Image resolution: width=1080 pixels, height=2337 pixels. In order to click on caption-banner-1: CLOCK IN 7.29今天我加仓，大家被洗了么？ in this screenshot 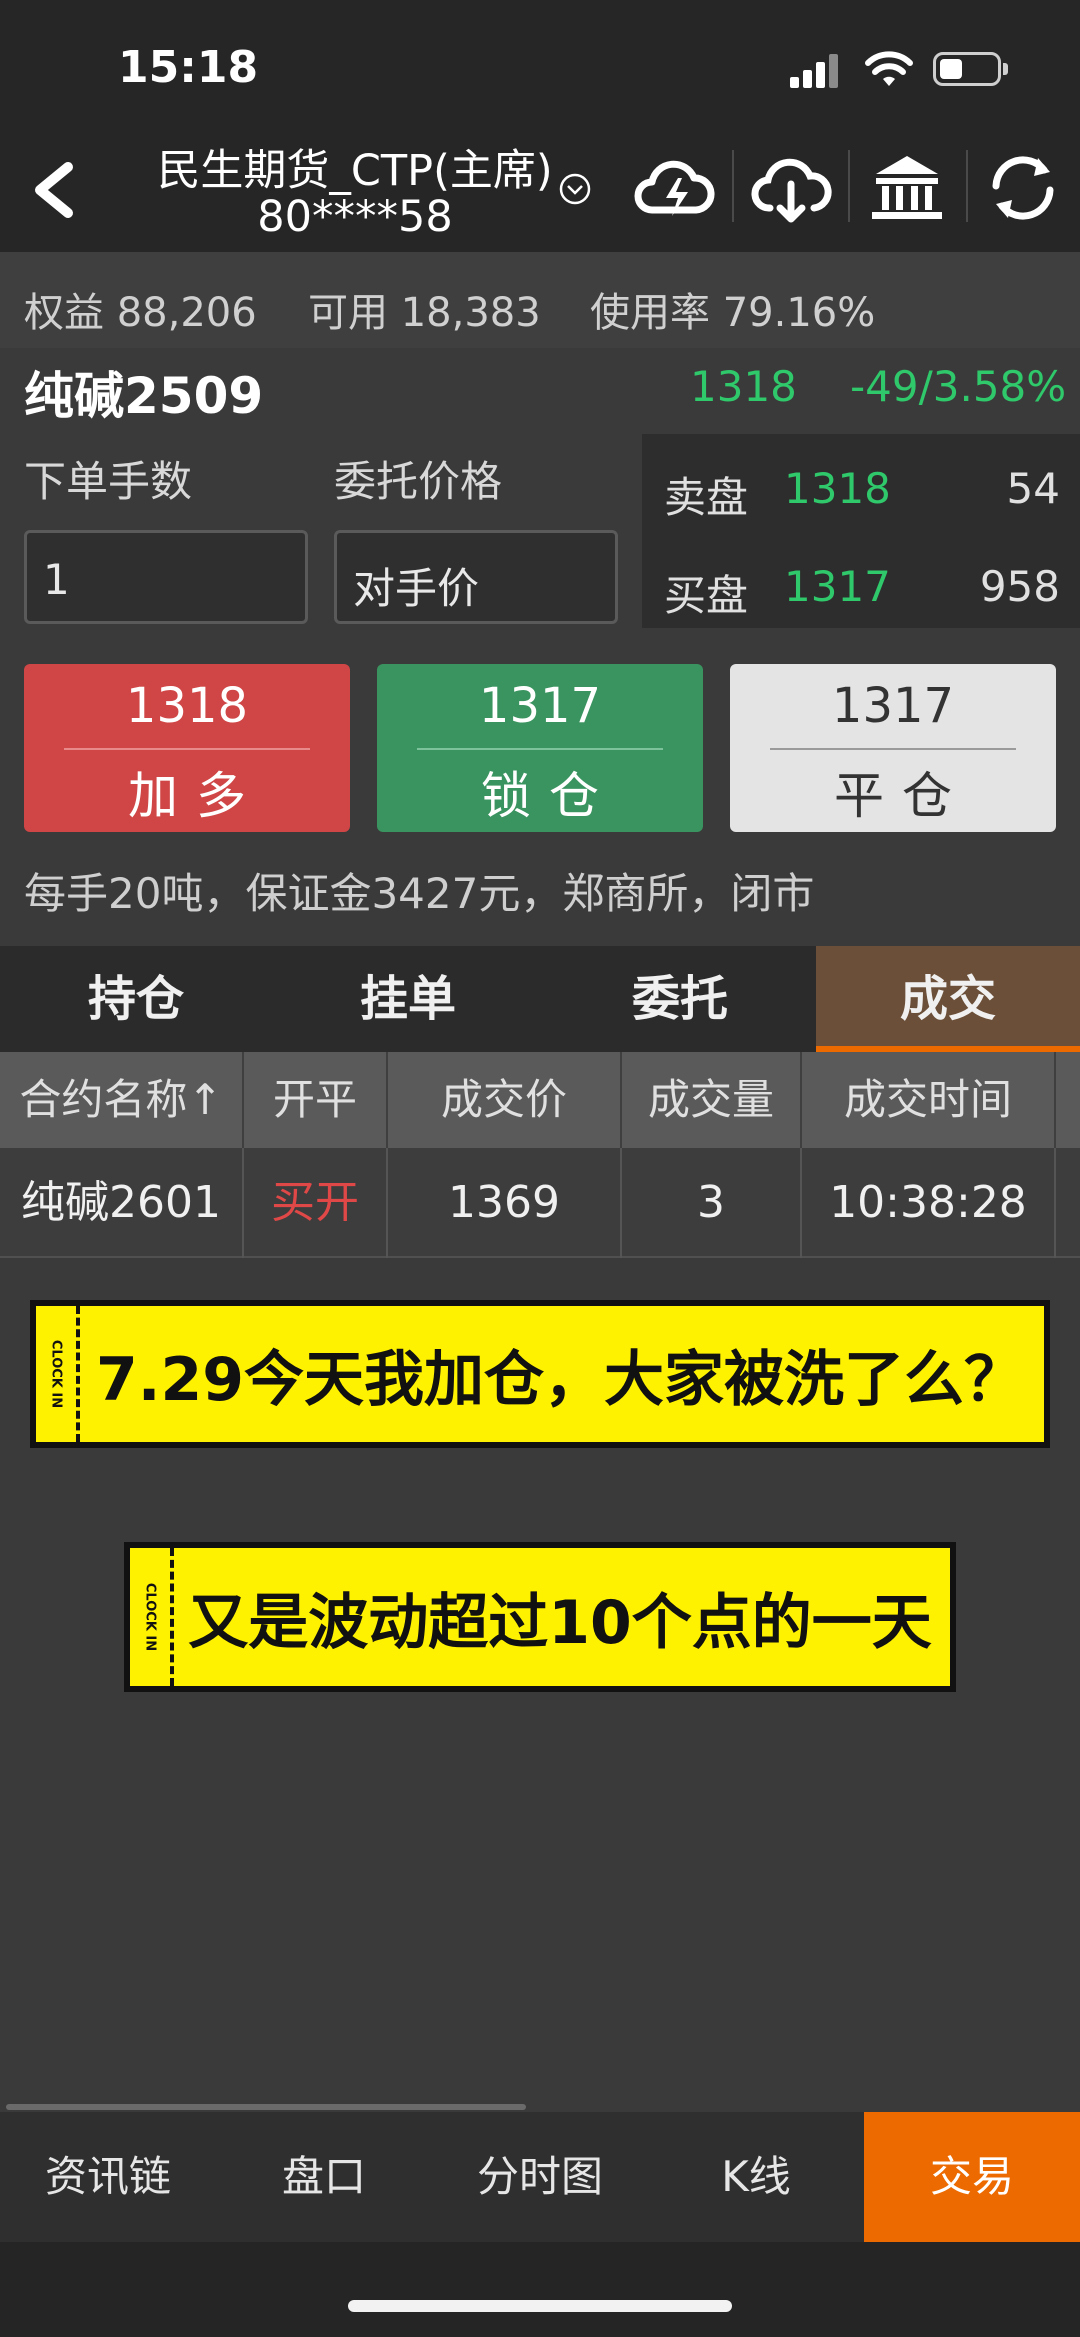, I will do `click(540, 1374)`.